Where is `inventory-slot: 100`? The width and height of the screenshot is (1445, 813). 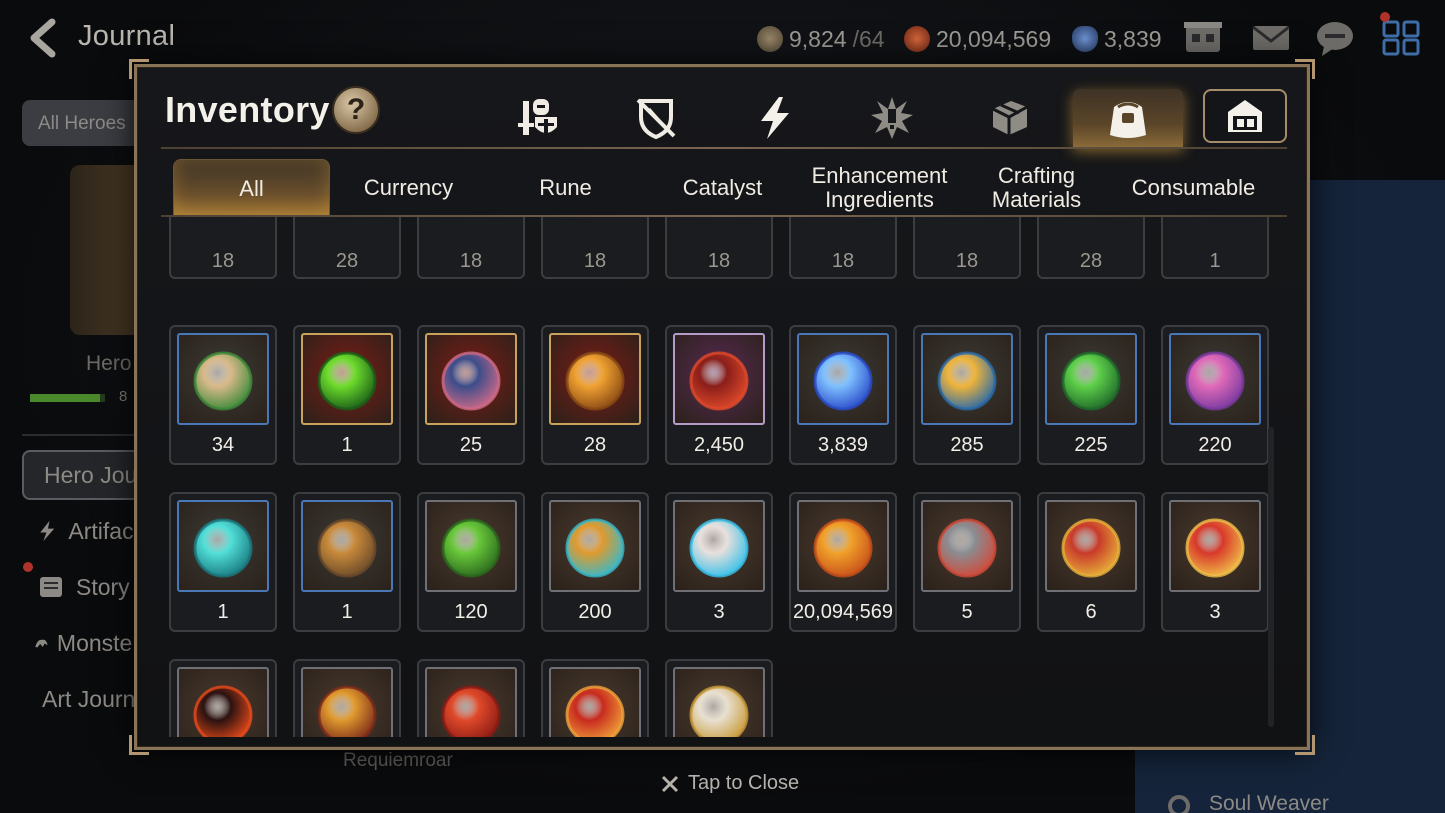
inventory-slot: 100 is located at coordinates (595, 698).